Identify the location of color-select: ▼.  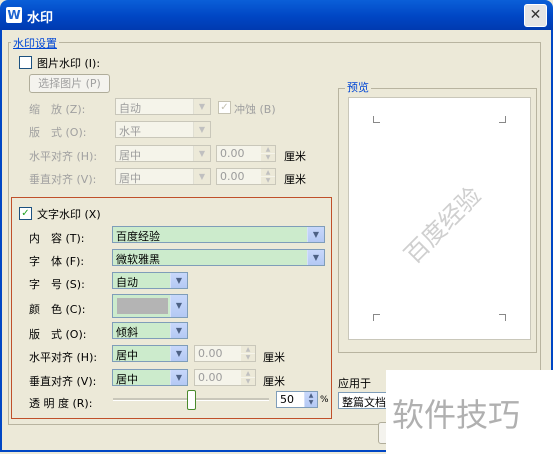
(150, 306).